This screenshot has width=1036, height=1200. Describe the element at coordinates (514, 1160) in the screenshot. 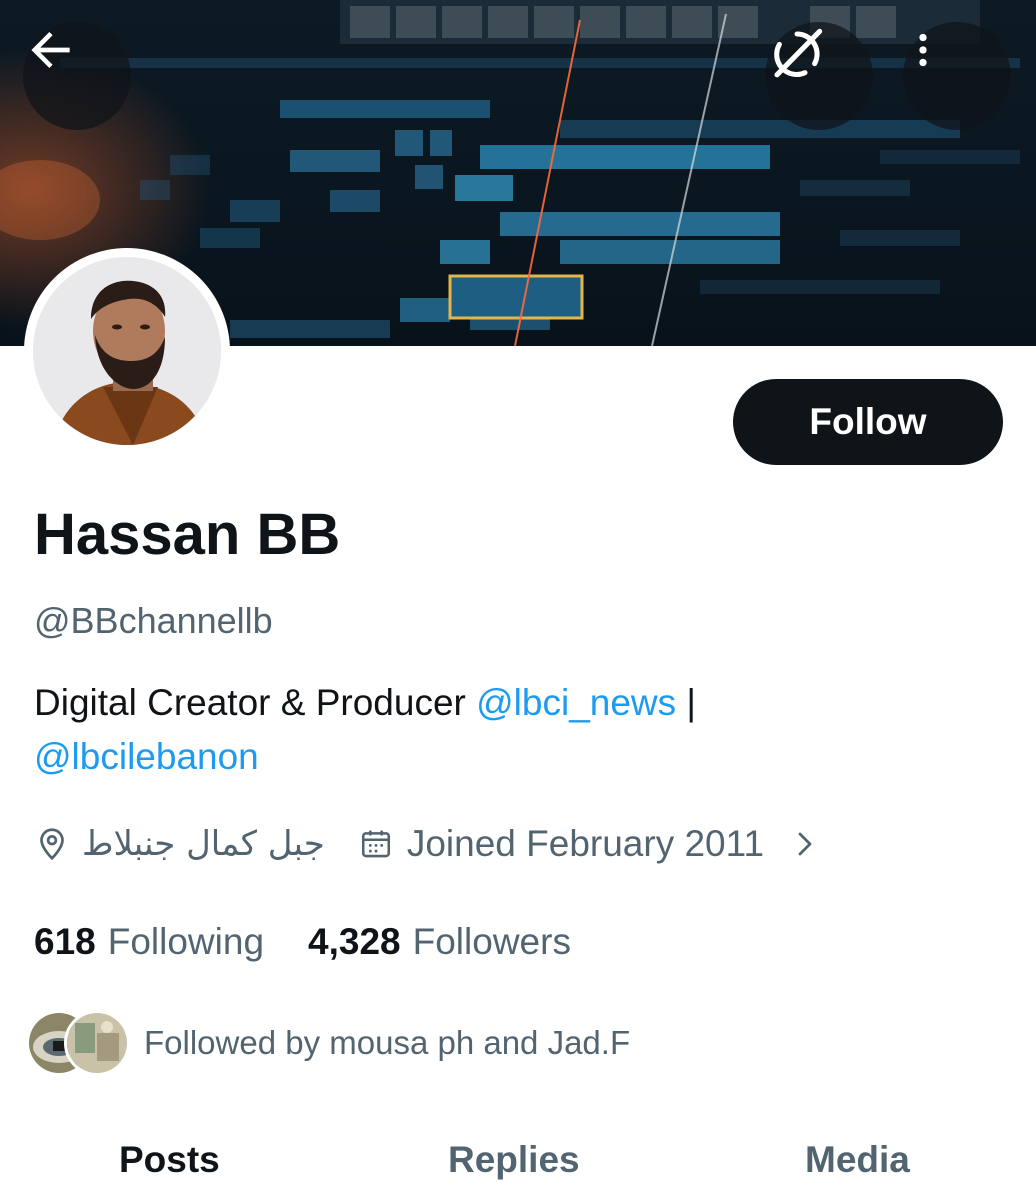

I see `tab-replies: Replies` at that location.